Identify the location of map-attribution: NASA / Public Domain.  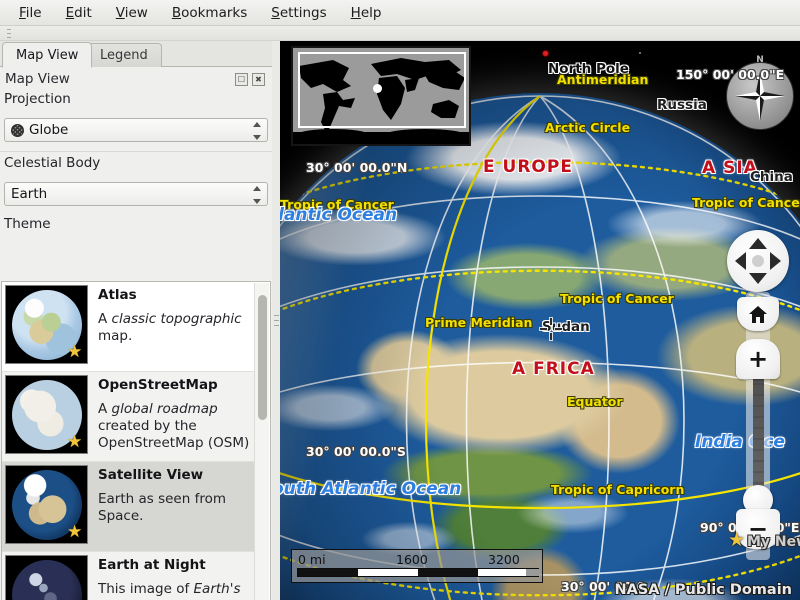
(703, 590).